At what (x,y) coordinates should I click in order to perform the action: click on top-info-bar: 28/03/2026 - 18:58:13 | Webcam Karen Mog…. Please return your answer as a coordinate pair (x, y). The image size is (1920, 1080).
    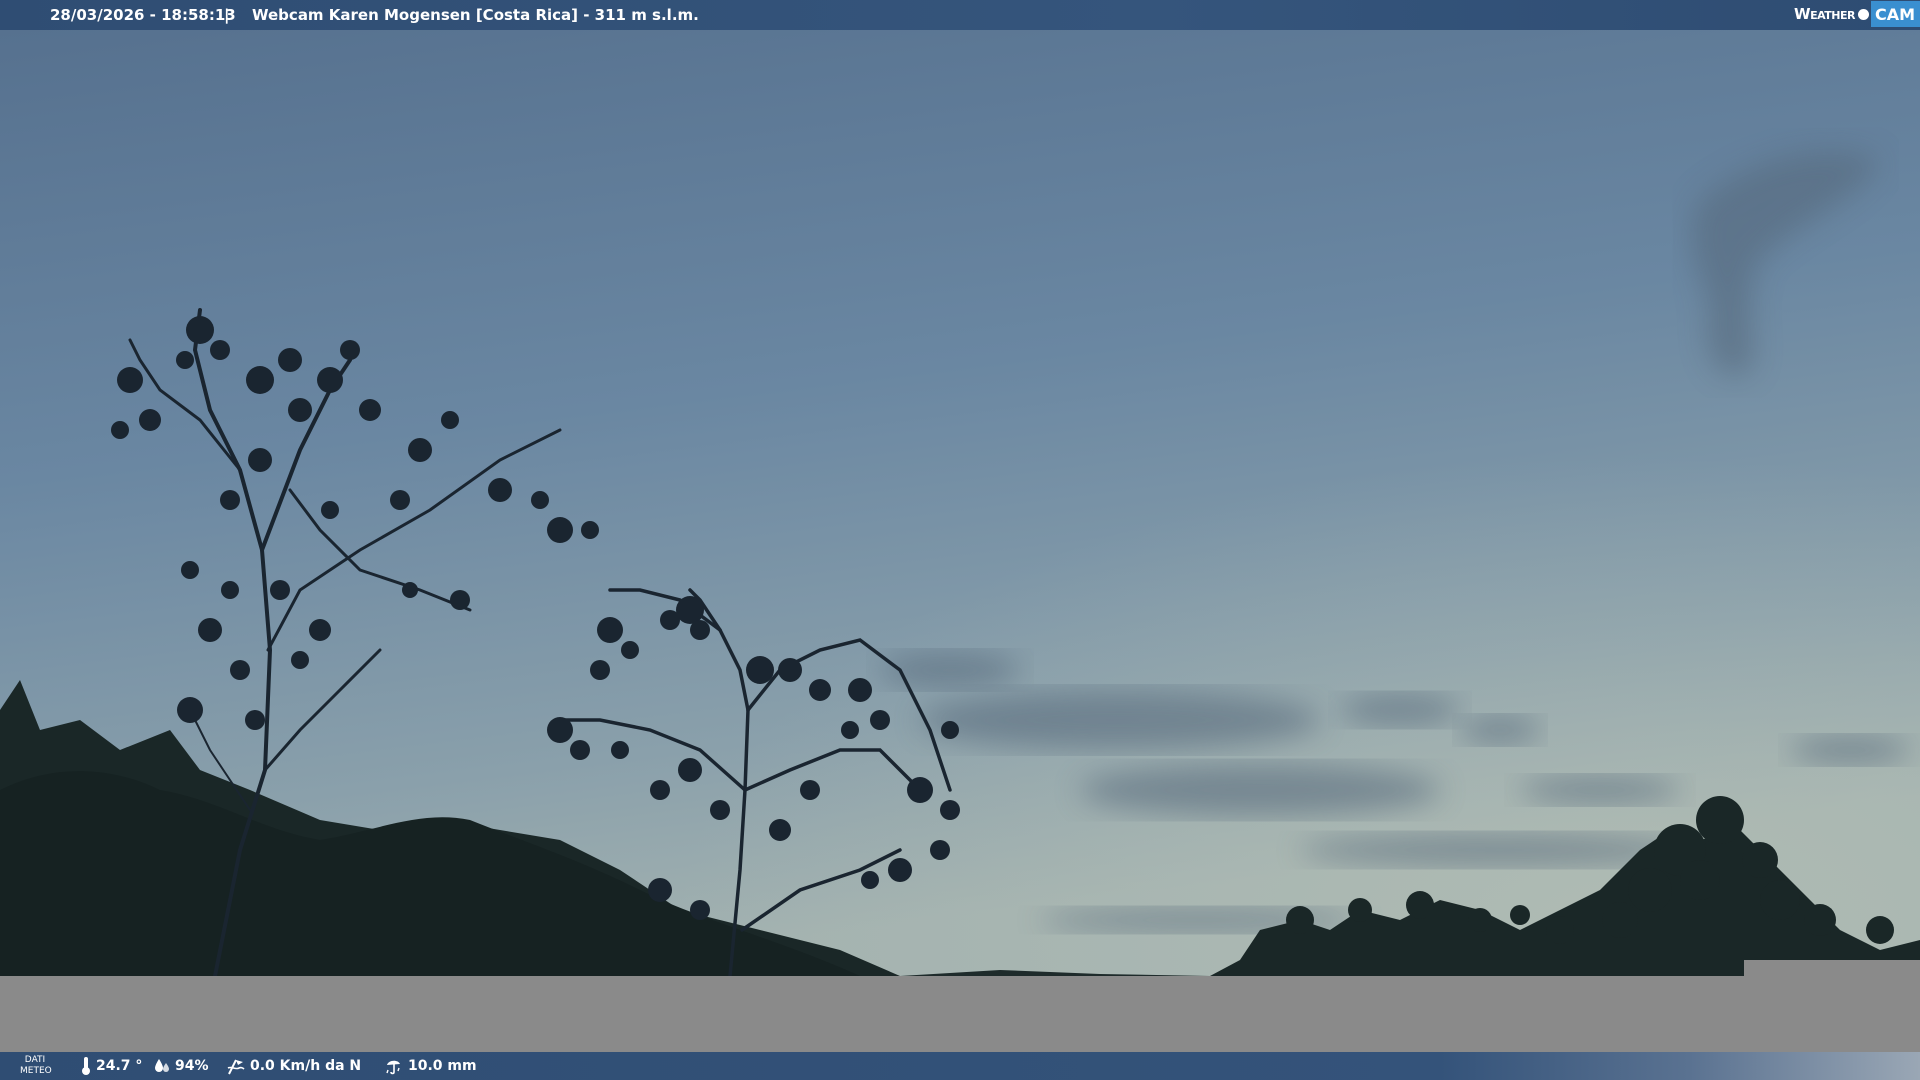
    Looking at the image, I should click on (960, 15).